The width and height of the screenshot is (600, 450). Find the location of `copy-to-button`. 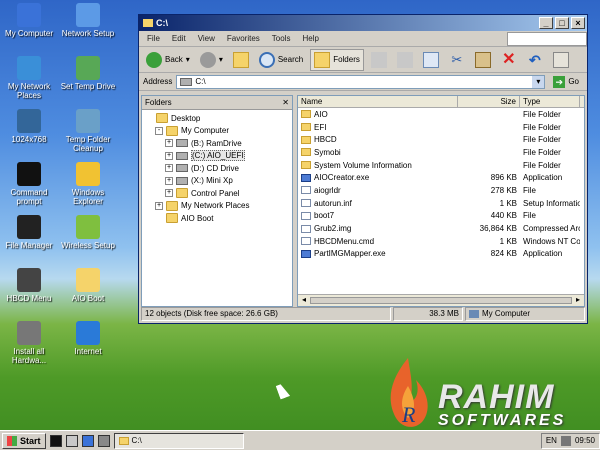

copy-to-button is located at coordinates (405, 60).